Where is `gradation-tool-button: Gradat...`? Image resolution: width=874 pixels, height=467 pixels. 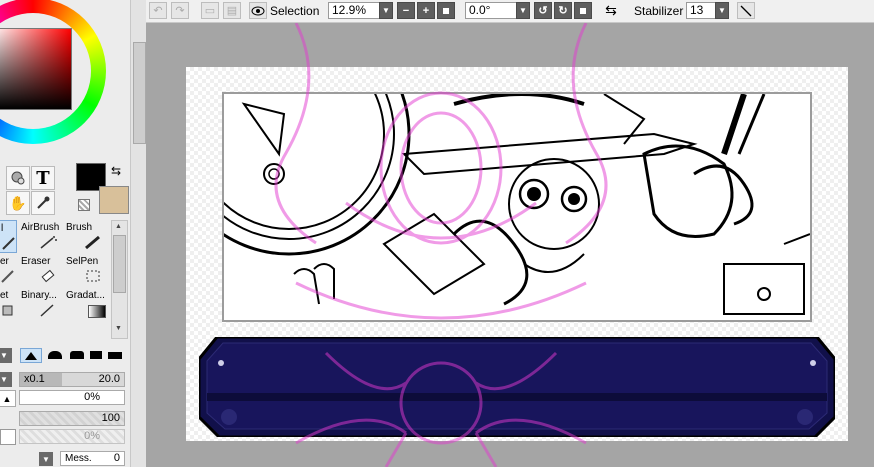 gradation-tool-button: Gradat... is located at coordinates (85, 304).